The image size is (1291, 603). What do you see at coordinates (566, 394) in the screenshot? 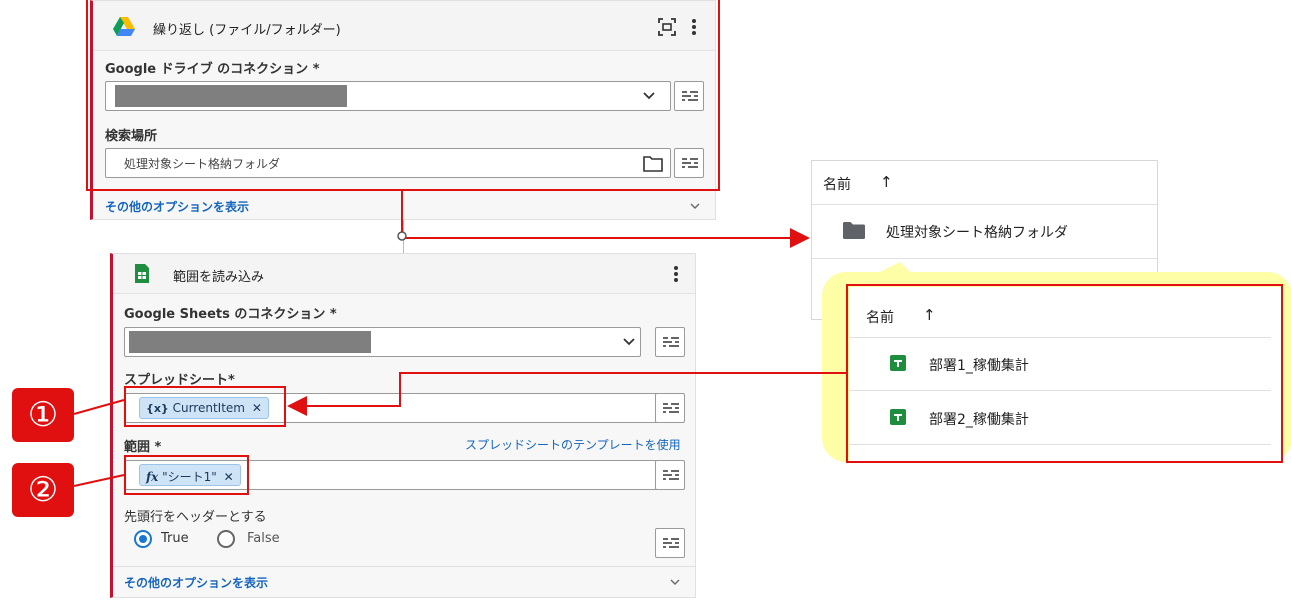
I see `arrow-to-spreadsheet` at bounding box center [566, 394].